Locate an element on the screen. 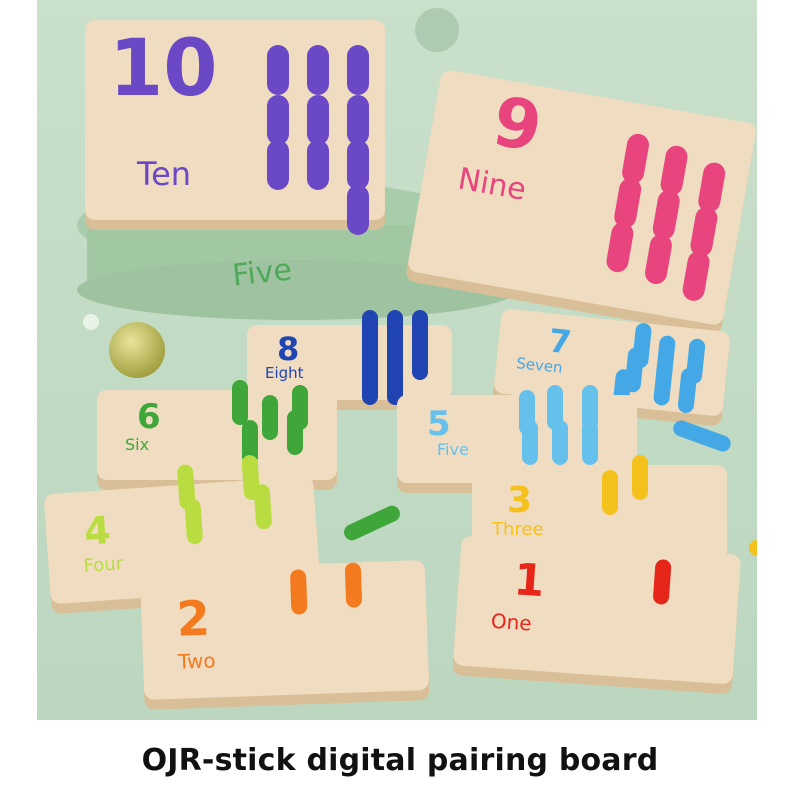 The width and height of the screenshot is (800, 800). board-number: 2 is located at coordinates (193, 619).